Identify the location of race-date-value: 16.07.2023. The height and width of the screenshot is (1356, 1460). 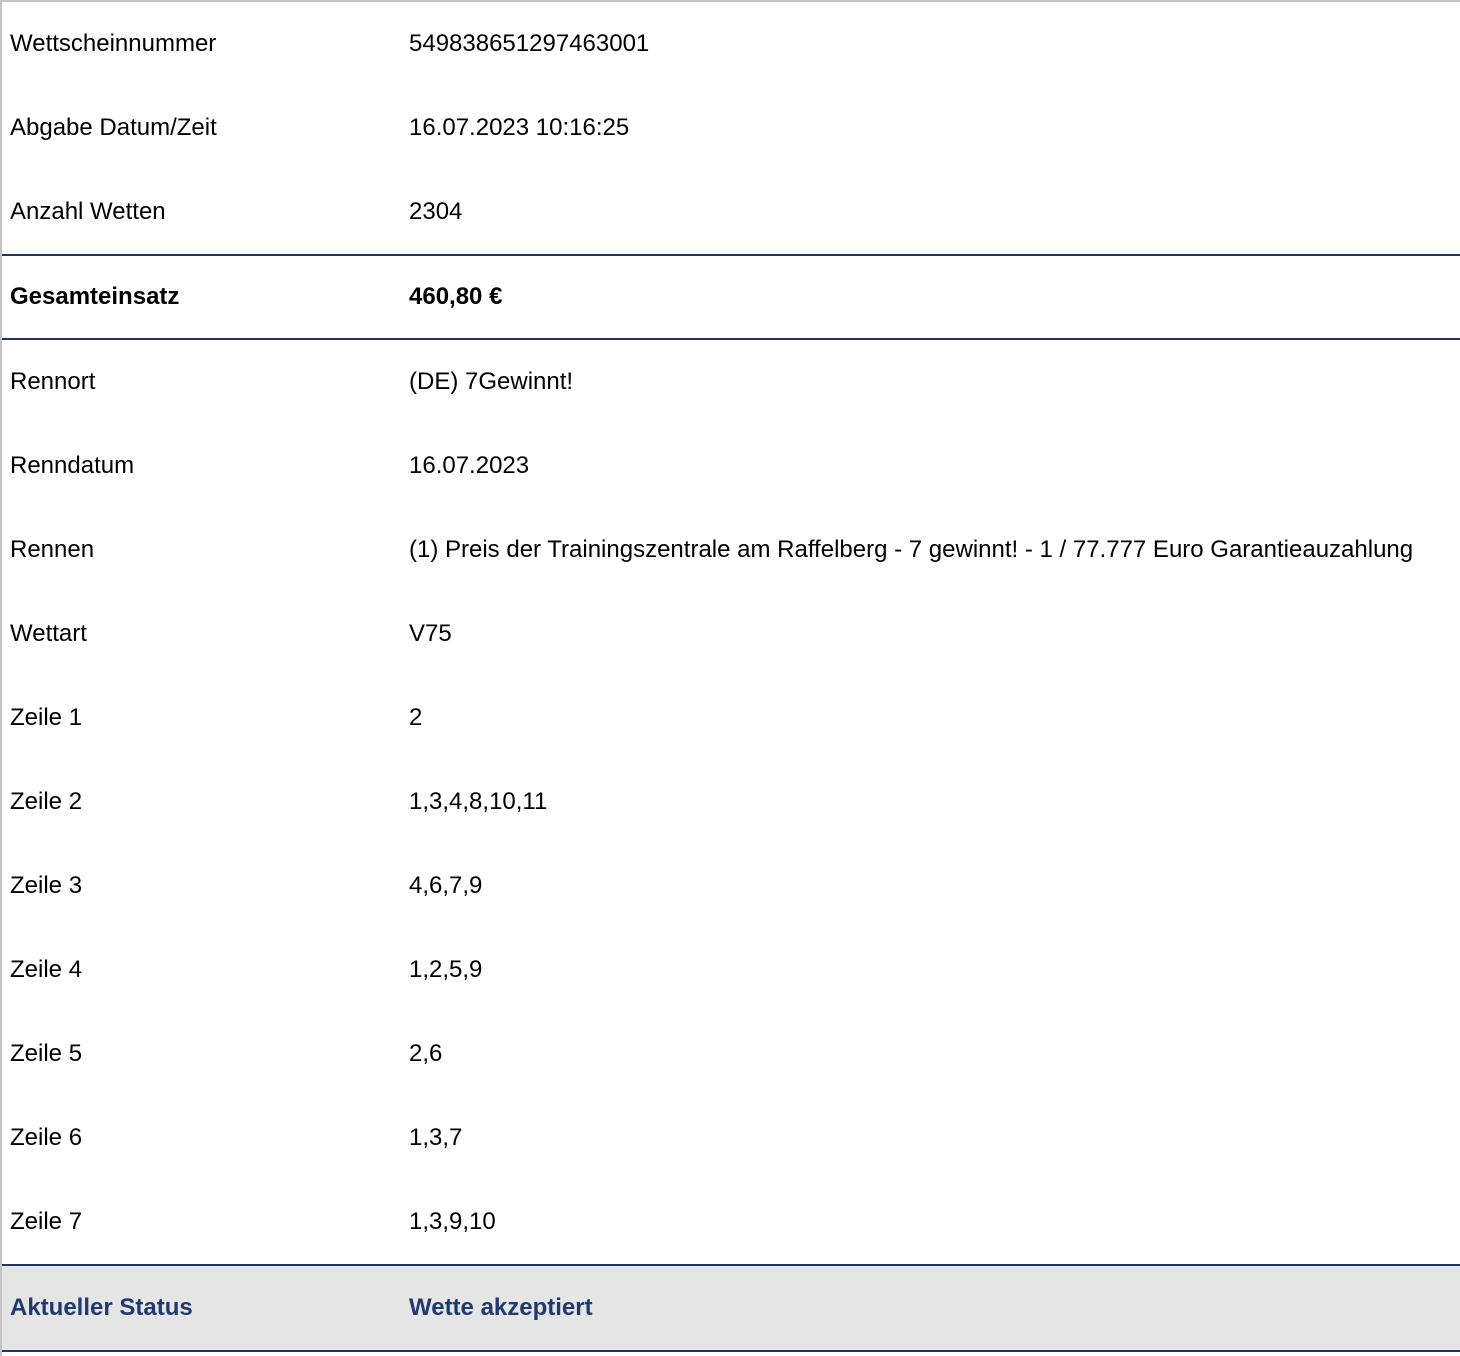
(469, 465).